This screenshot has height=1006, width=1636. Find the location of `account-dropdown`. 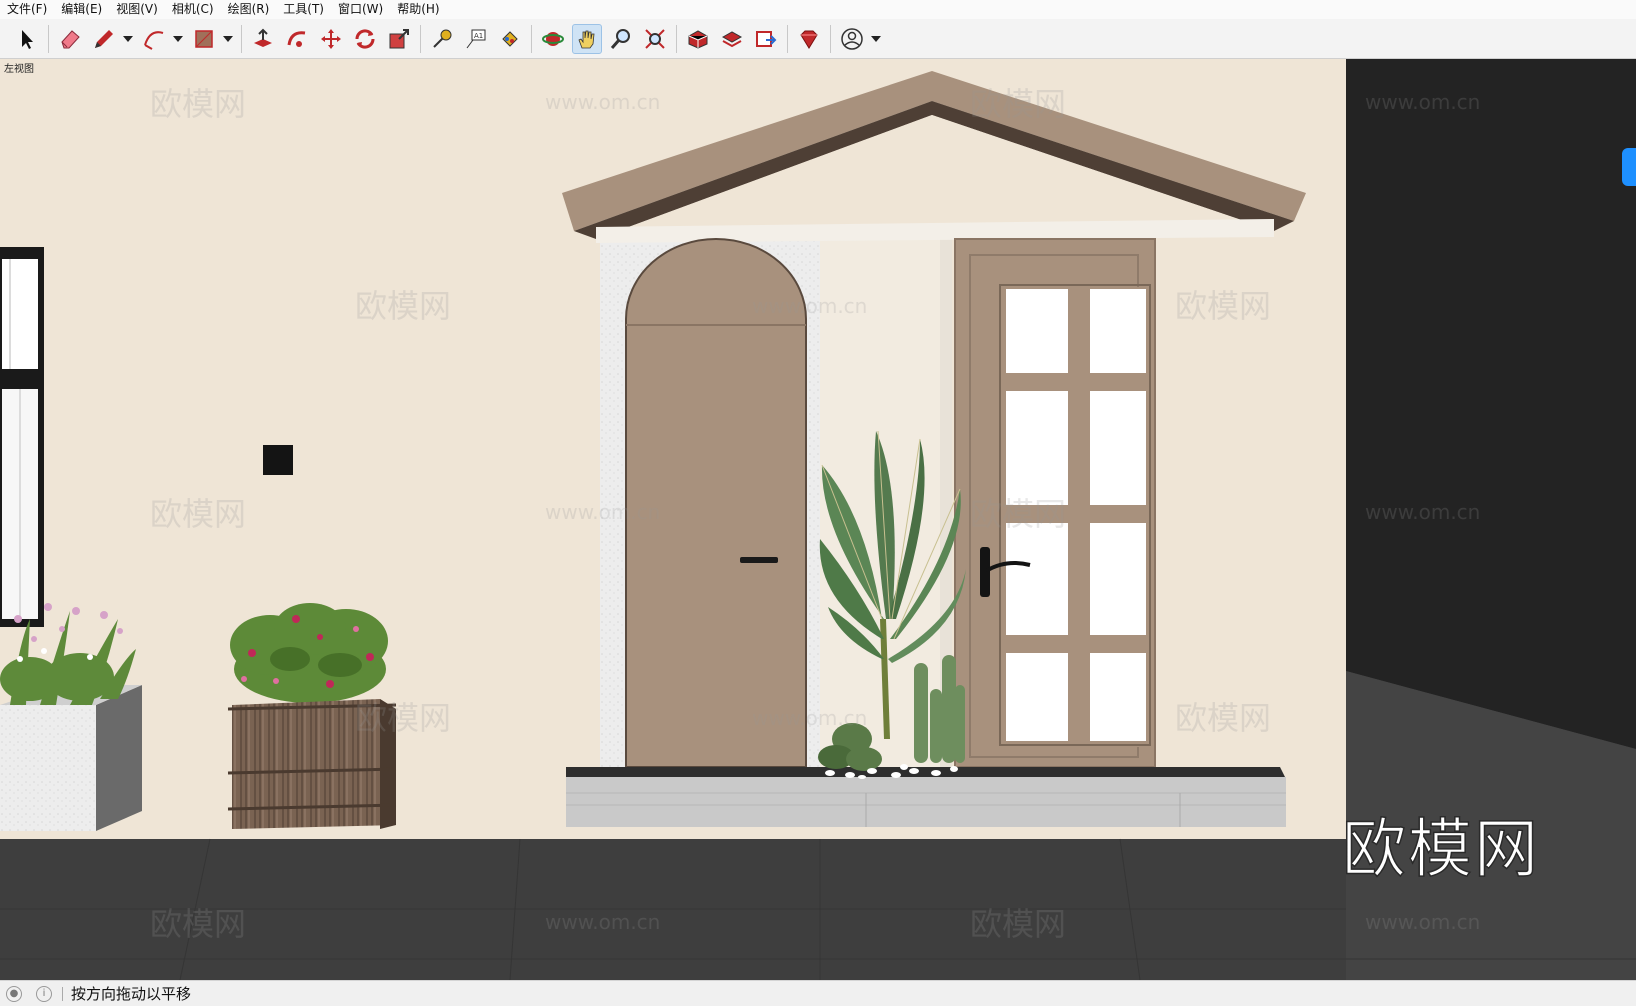

account-dropdown is located at coordinates (876, 39).